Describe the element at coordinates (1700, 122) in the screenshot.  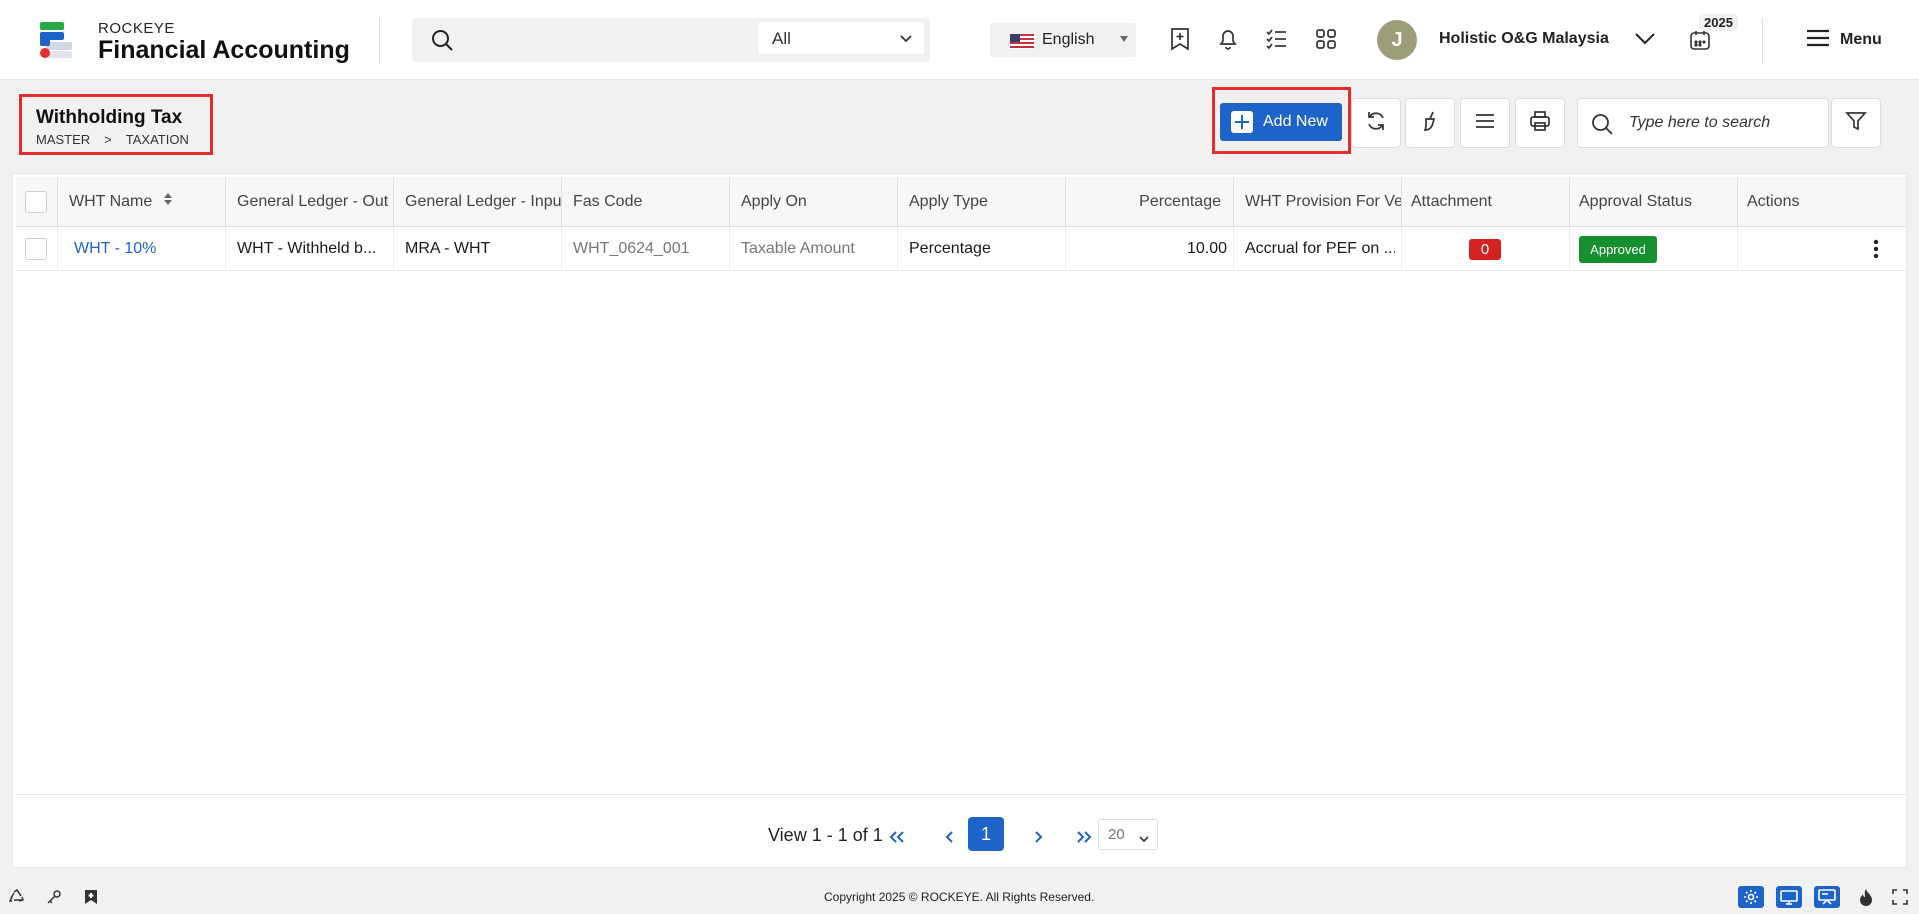
I see `search-placeholder: Type here to search` at that location.